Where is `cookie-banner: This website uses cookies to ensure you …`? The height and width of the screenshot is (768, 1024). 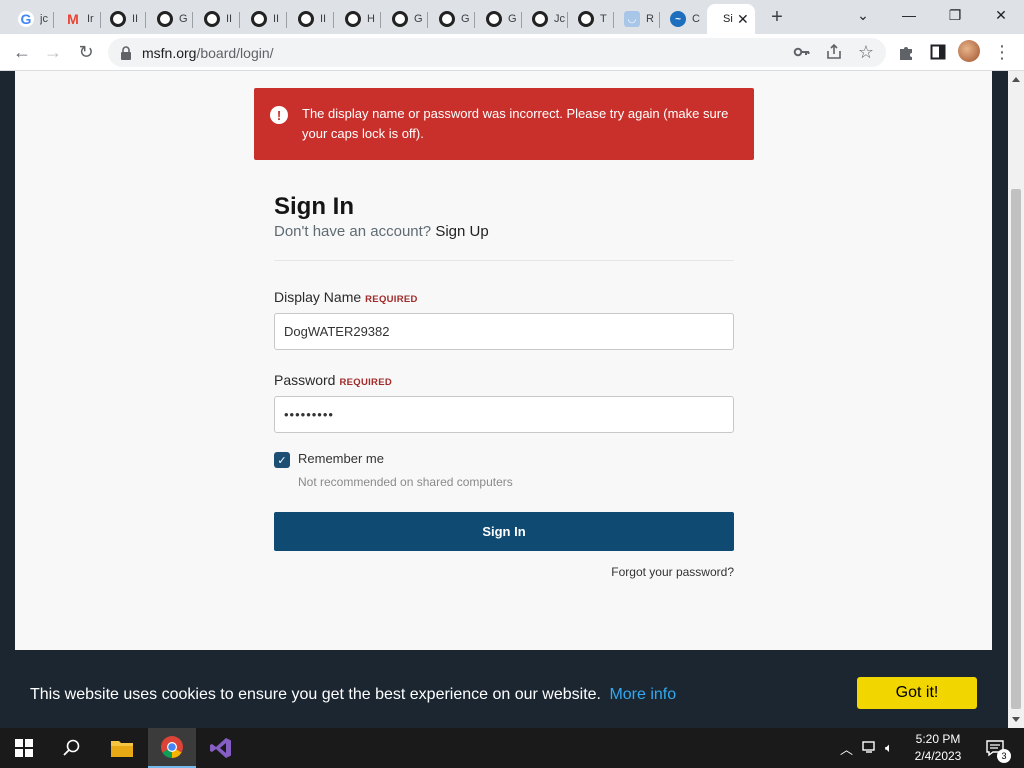
cookie-banner: This website uses cookies to ensure you … is located at coordinates (504, 695).